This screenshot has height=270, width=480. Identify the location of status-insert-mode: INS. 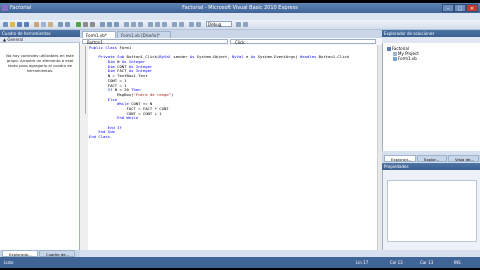
(457, 262).